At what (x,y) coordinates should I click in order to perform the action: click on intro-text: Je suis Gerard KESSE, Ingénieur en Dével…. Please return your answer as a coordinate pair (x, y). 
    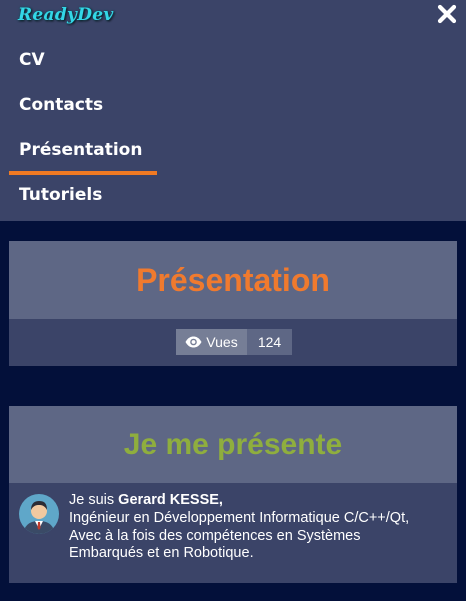
    Looking at the image, I should click on (261, 527).